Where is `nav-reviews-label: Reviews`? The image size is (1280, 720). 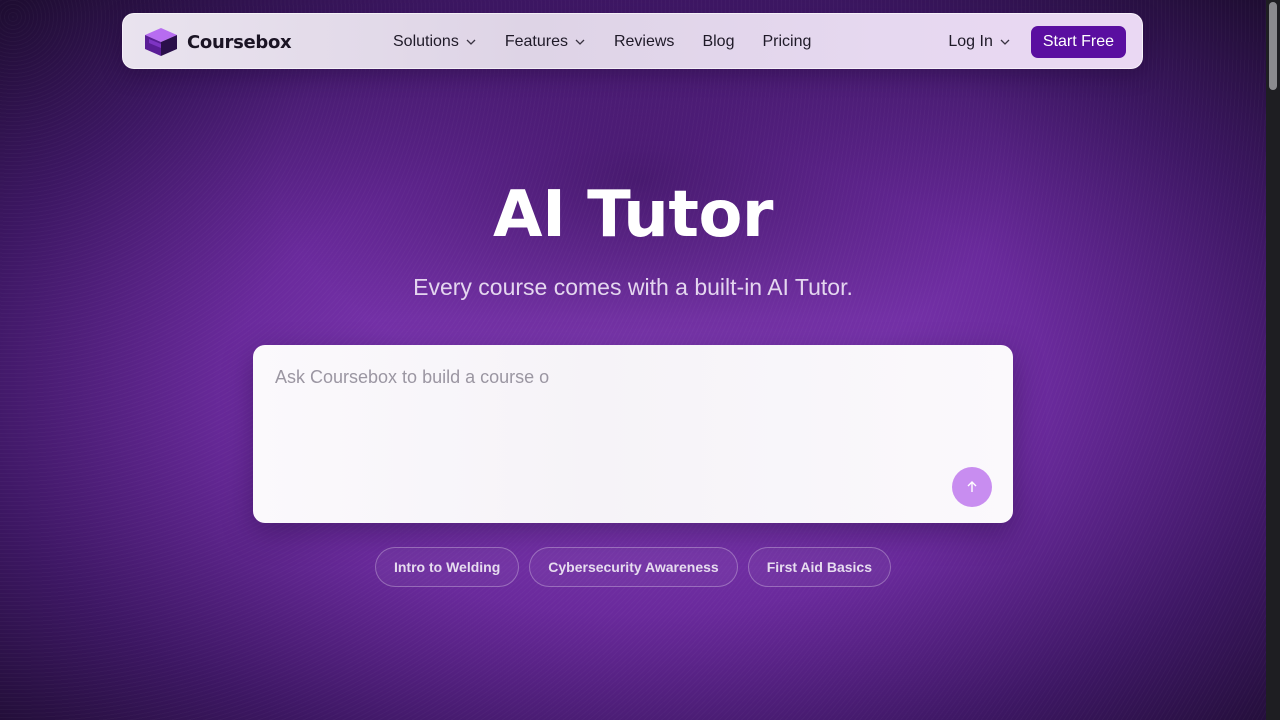 nav-reviews-label: Reviews is located at coordinates (644, 41).